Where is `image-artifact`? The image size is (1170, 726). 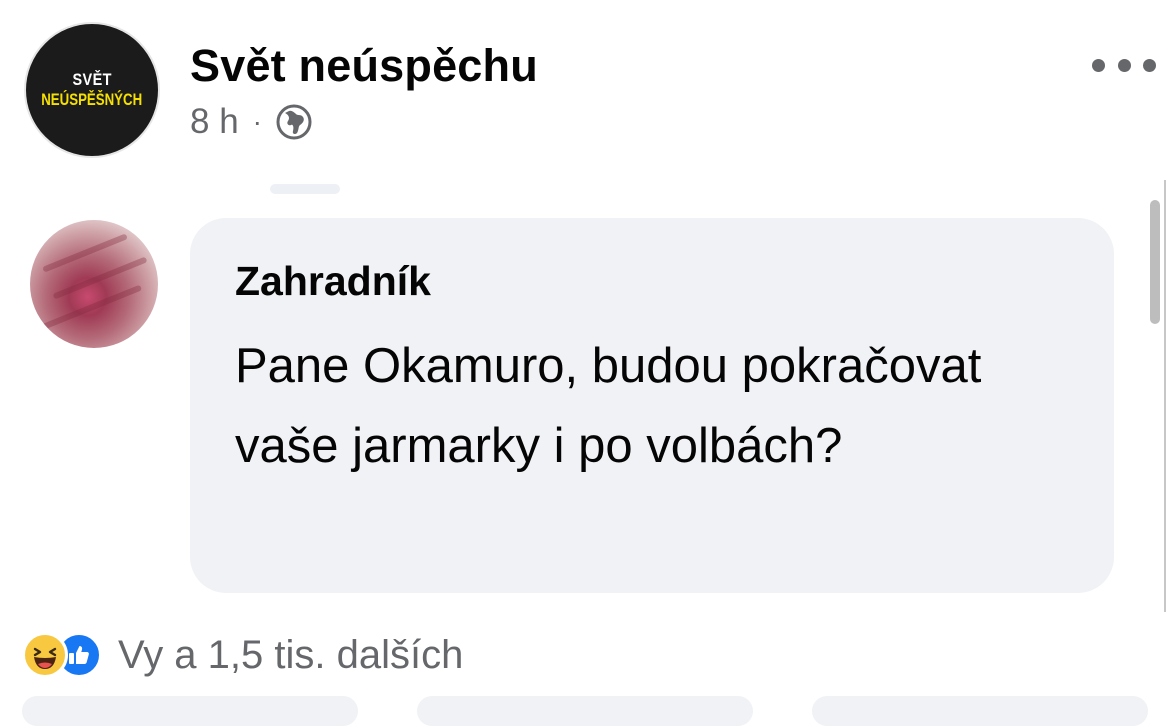
image-artifact is located at coordinates (305, 189).